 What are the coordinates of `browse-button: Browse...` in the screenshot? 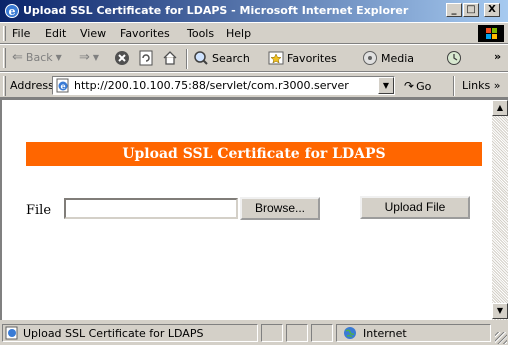 It's located at (280, 208).